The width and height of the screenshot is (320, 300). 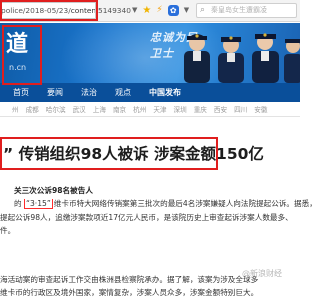 I want to click on banner-slogan-line2: 卫士, so click(x=162, y=53).